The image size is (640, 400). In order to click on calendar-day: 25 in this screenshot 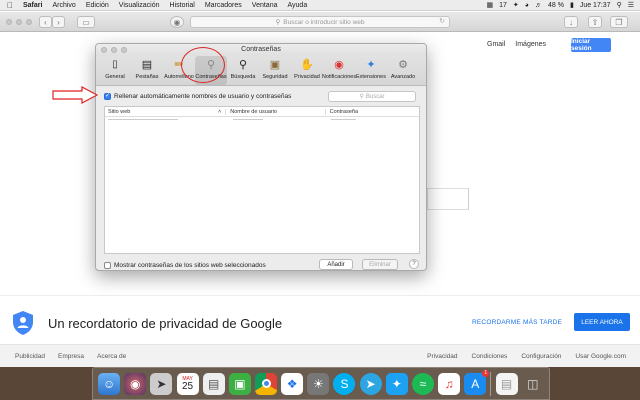, I will do `click(187, 386)`.